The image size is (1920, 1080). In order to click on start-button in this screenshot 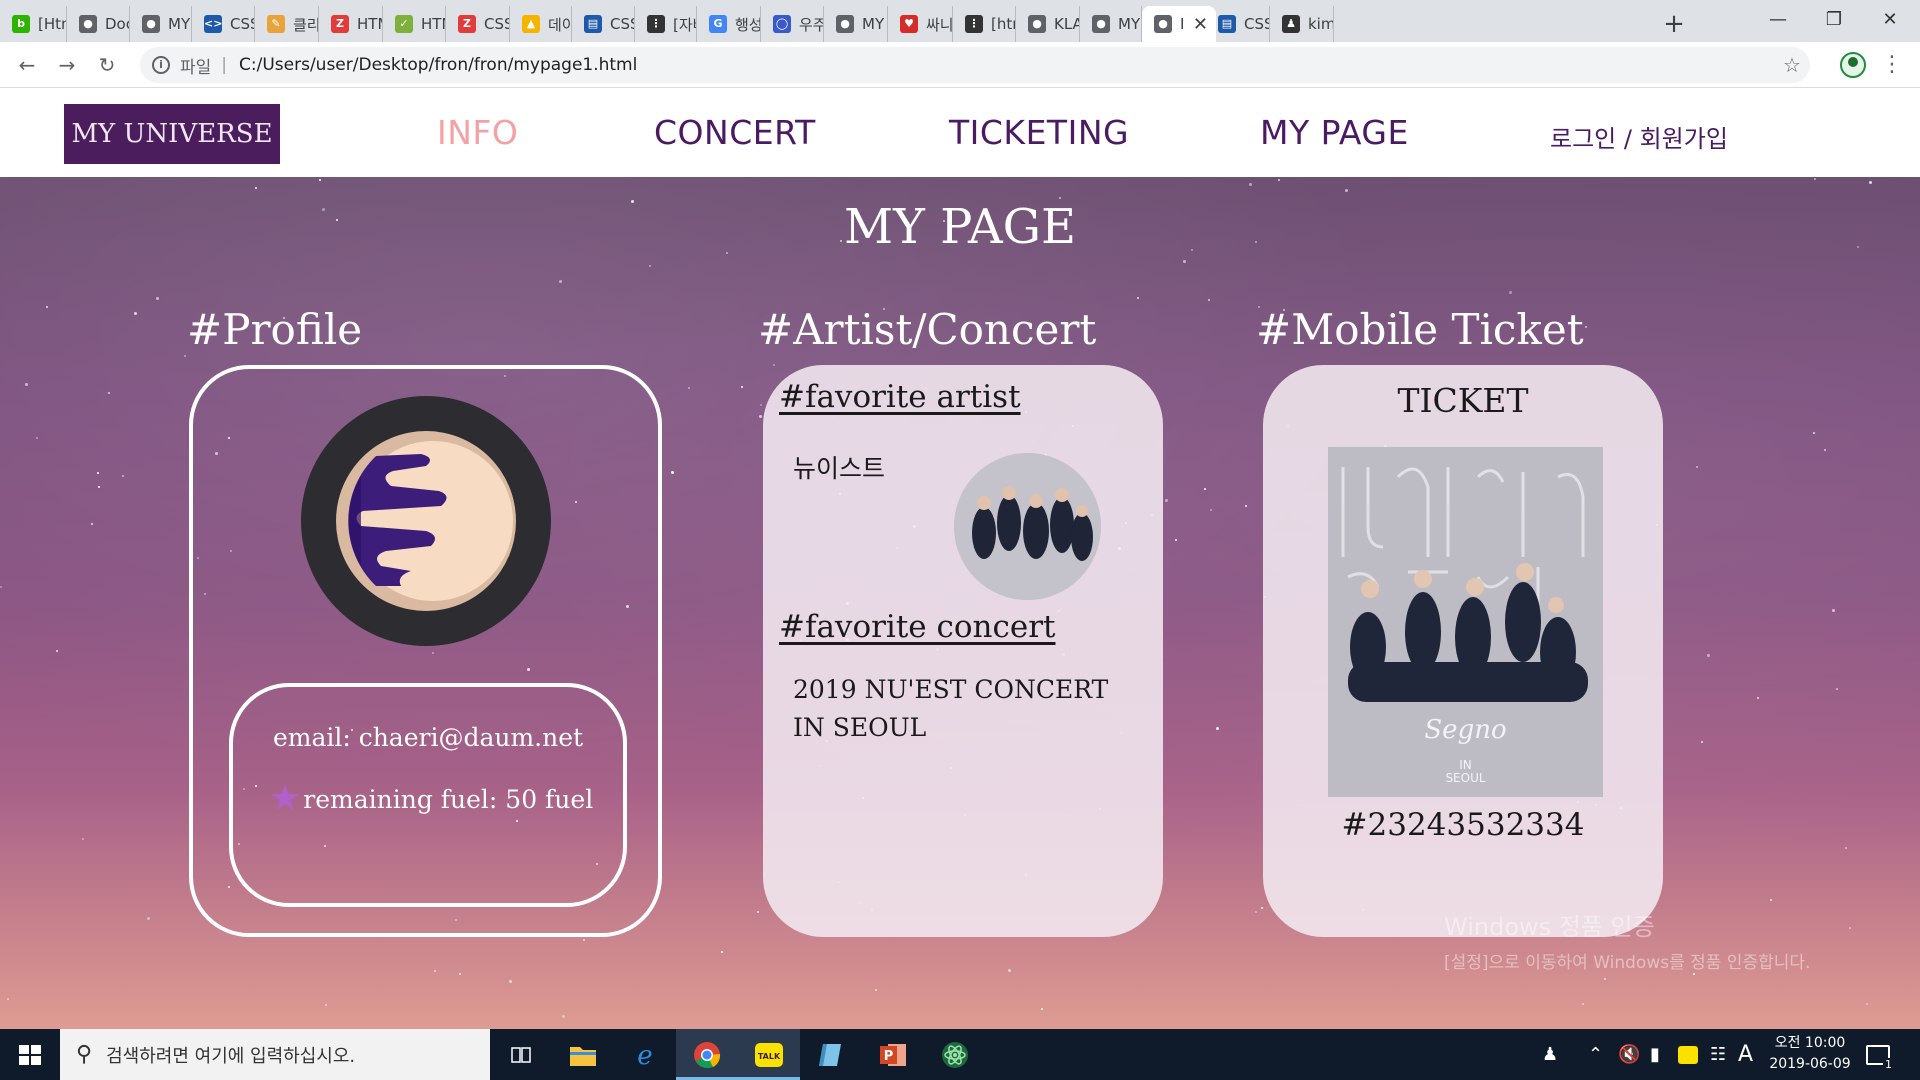, I will do `click(30, 1054)`.